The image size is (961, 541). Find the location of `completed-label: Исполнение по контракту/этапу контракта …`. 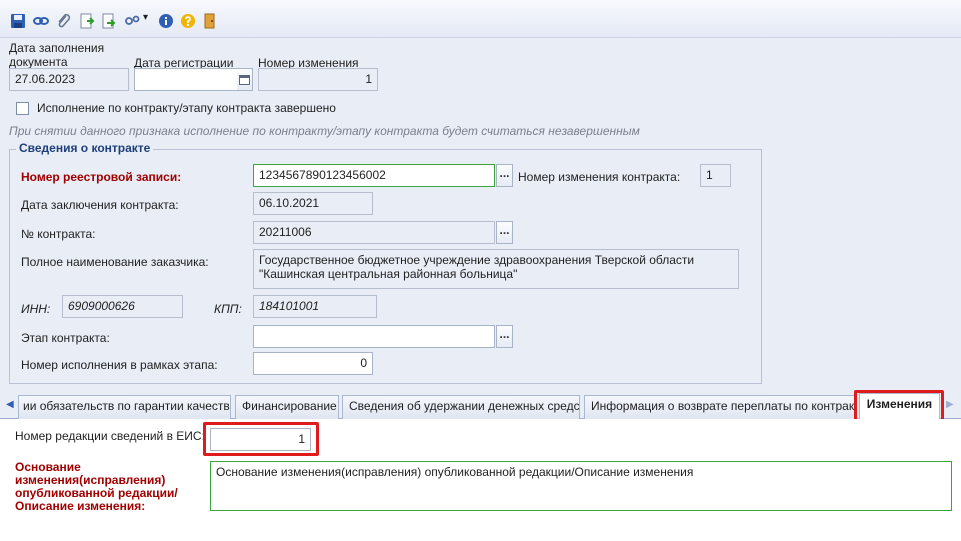

completed-label: Исполнение по контракту/этапу контракта … is located at coordinates (186, 108).